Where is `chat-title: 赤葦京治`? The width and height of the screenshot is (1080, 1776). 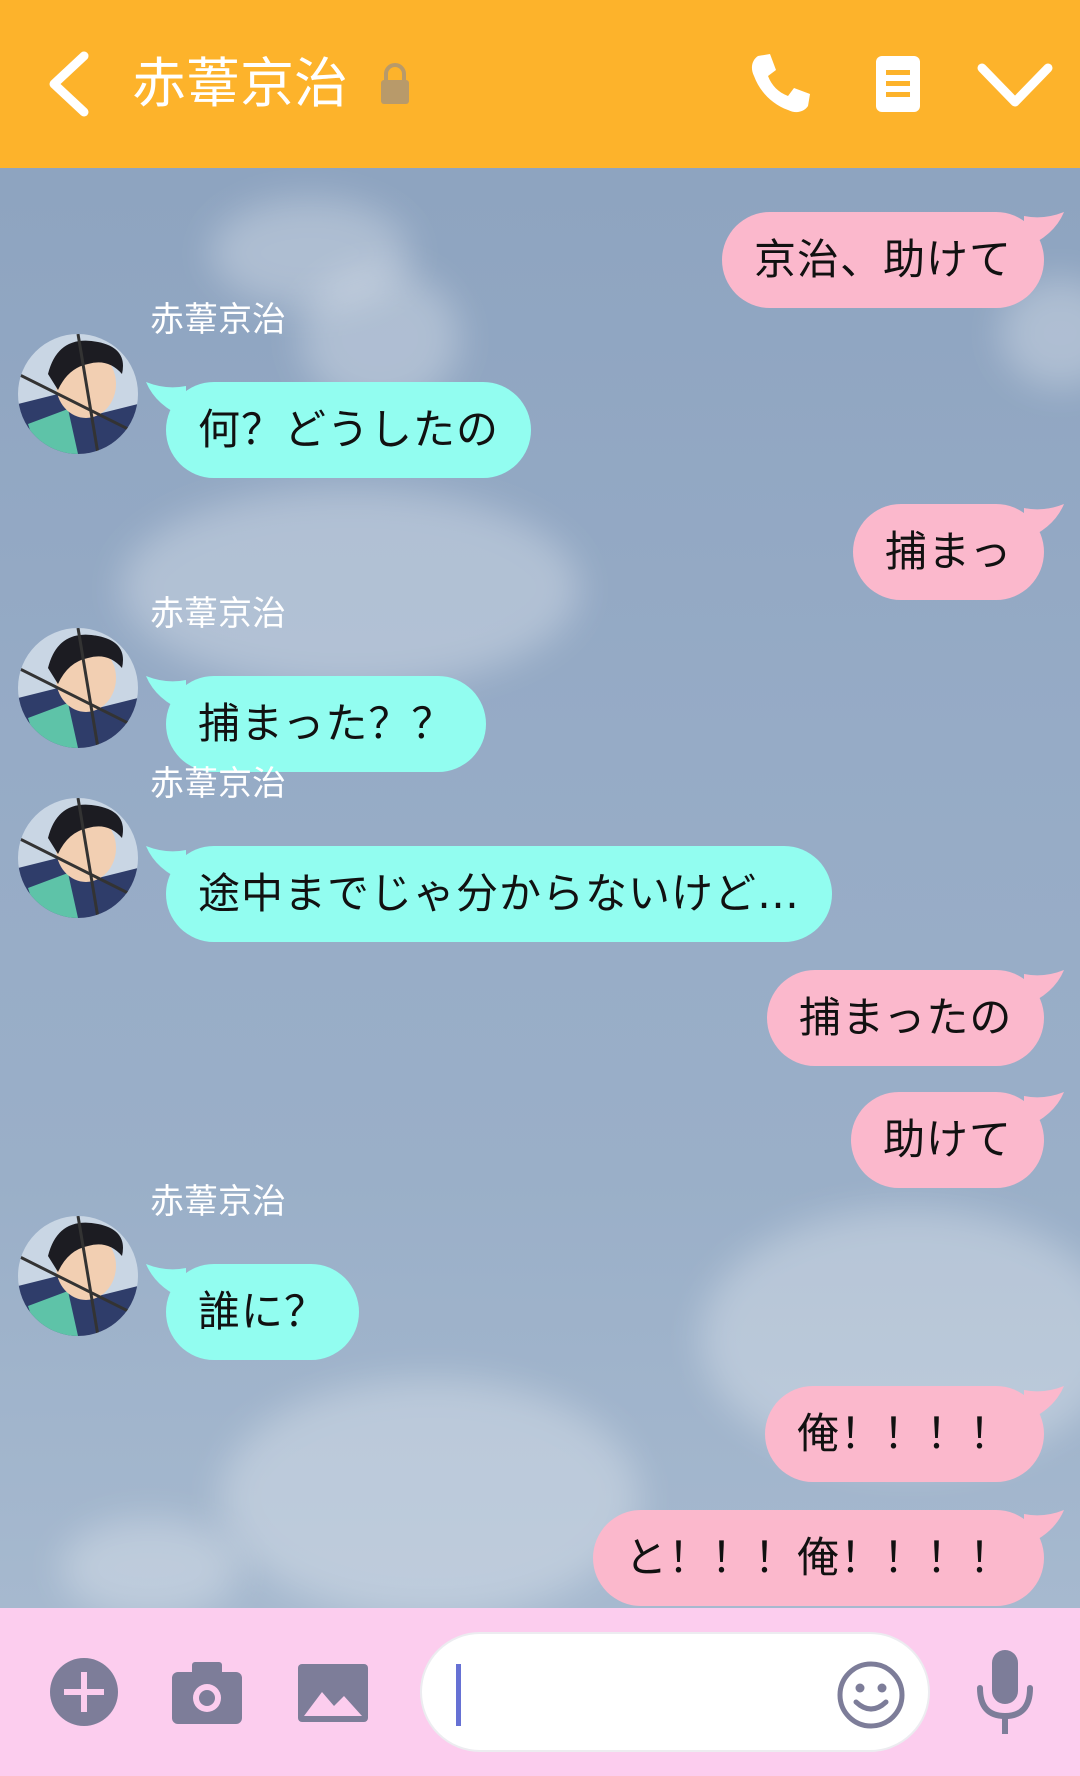 chat-title: 赤葦京治 is located at coordinates (240, 83).